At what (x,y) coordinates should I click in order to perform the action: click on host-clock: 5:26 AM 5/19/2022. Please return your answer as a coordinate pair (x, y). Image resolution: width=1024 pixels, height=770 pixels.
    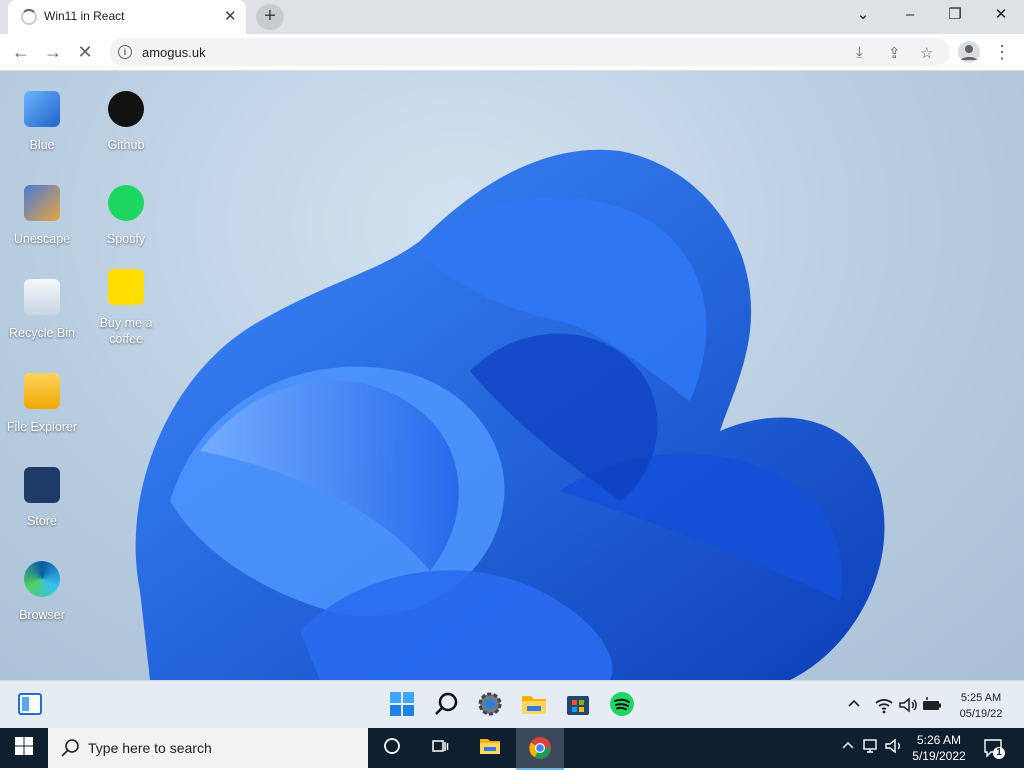
    Looking at the image, I should click on (939, 748).